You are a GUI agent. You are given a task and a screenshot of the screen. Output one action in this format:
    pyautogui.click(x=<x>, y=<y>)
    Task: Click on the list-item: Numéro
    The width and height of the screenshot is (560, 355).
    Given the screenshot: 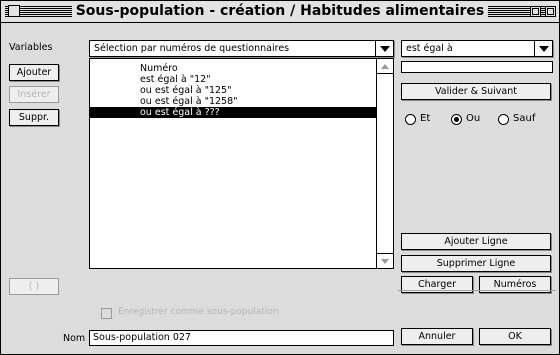 What is the action you would take?
    pyautogui.click(x=233, y=68)
    